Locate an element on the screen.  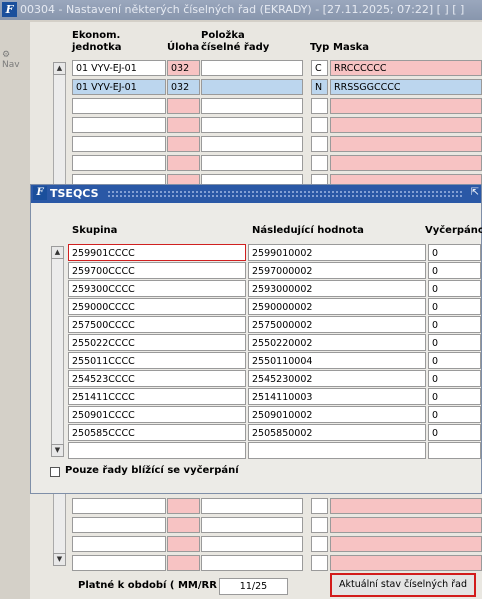
dialog-scrollbar-track is located at coordinates (57, 351).